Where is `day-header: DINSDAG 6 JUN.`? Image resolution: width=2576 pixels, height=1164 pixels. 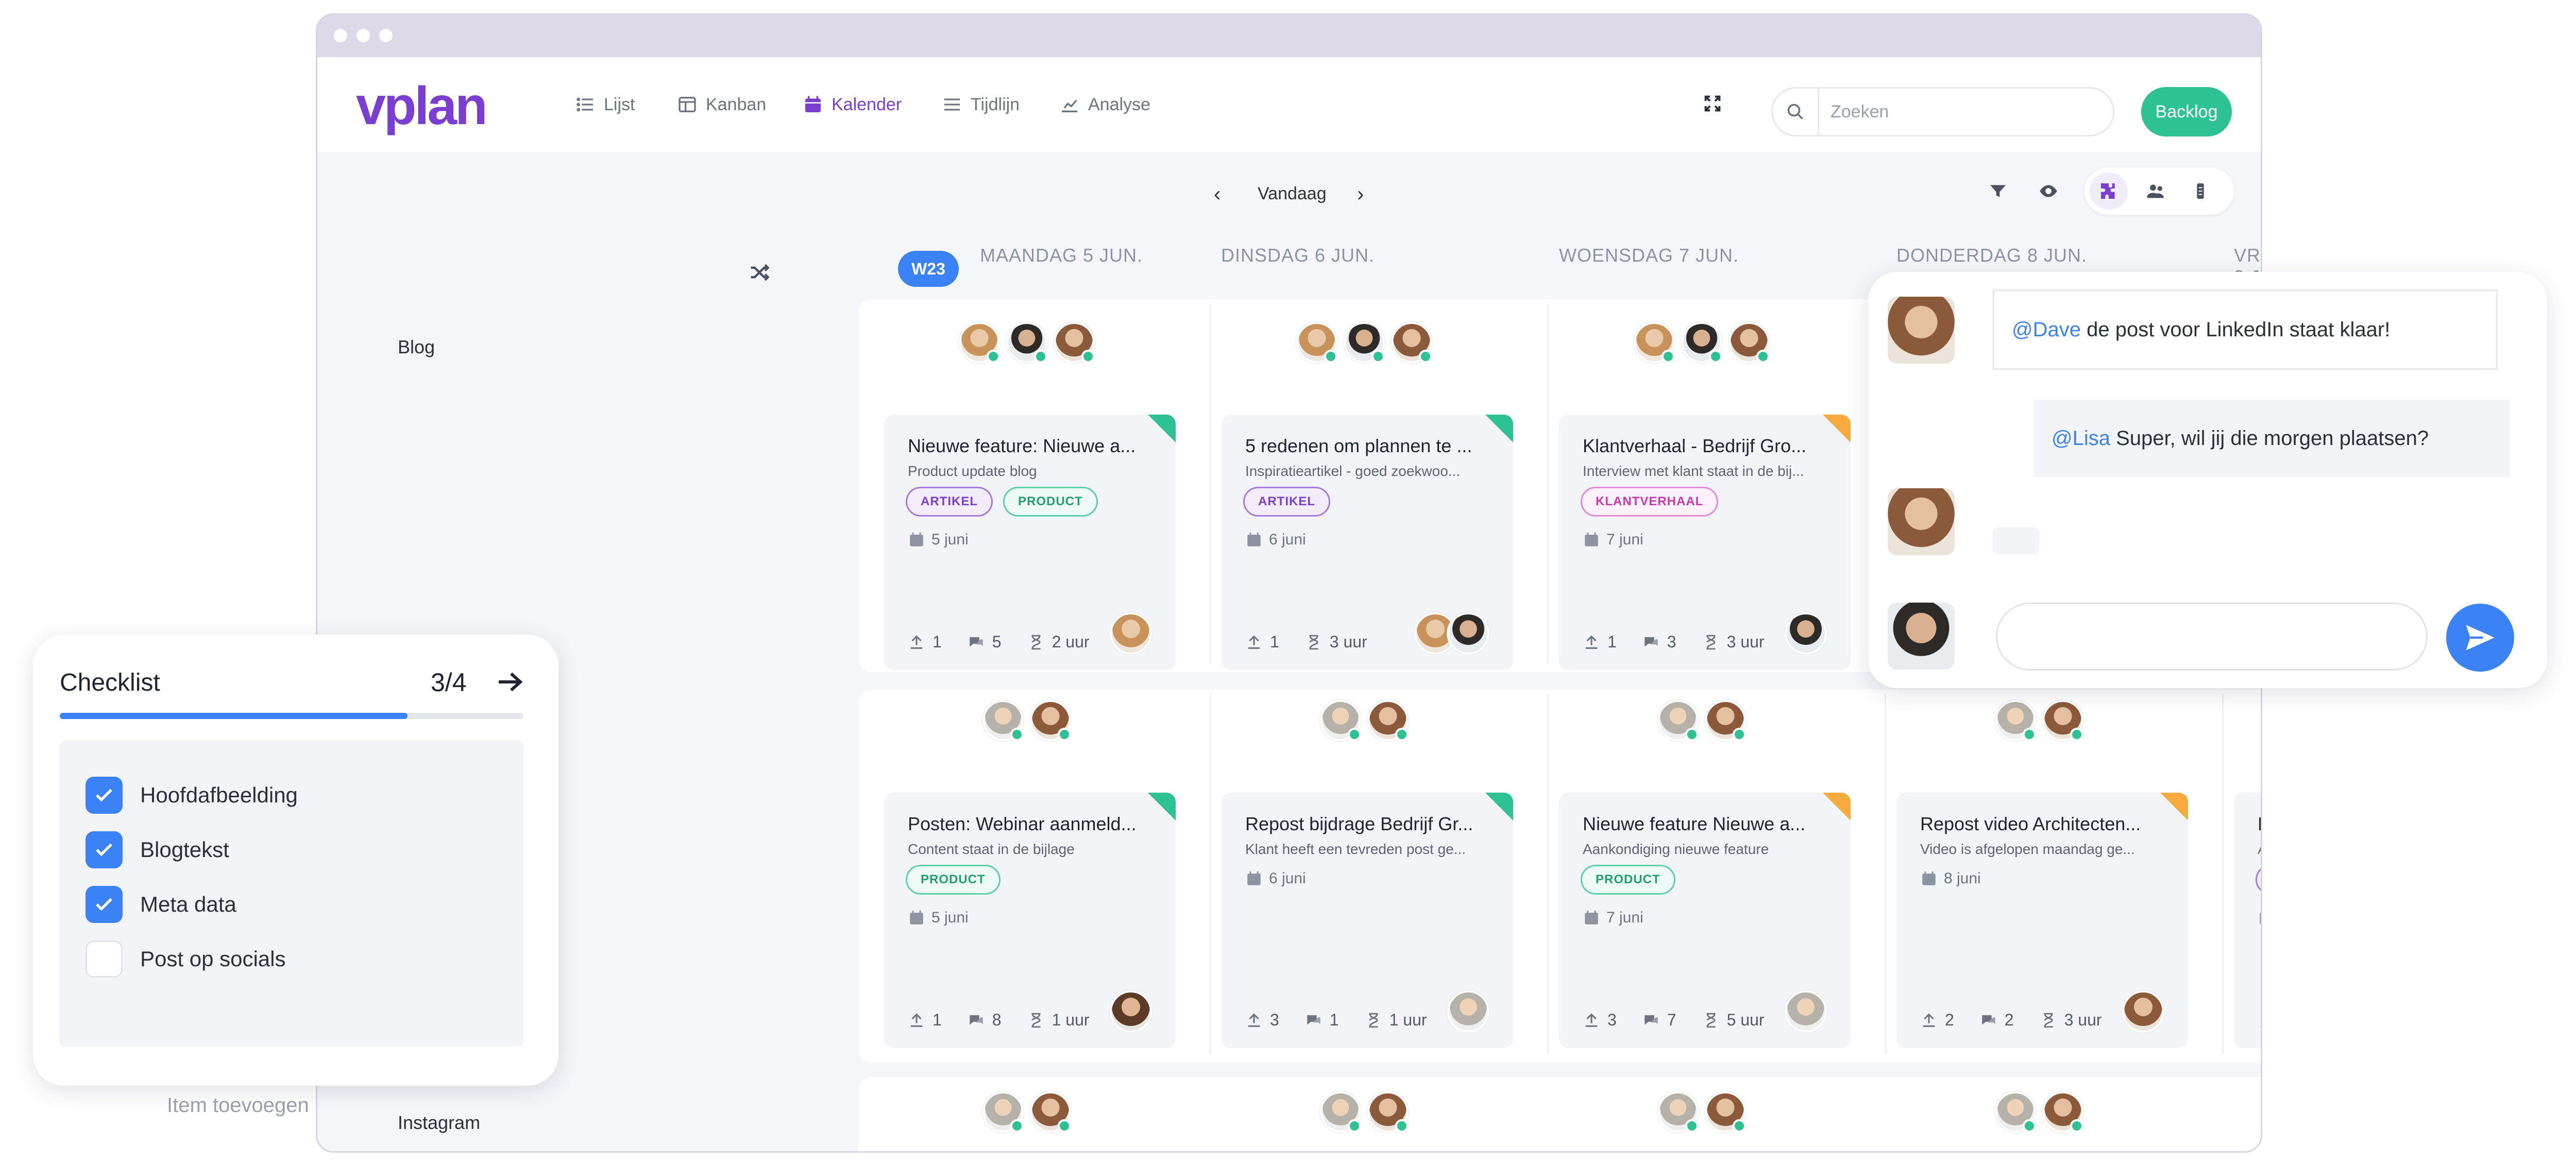
day-header: DINSDAG 6 JUN. is located at coordinates (1298, 255).